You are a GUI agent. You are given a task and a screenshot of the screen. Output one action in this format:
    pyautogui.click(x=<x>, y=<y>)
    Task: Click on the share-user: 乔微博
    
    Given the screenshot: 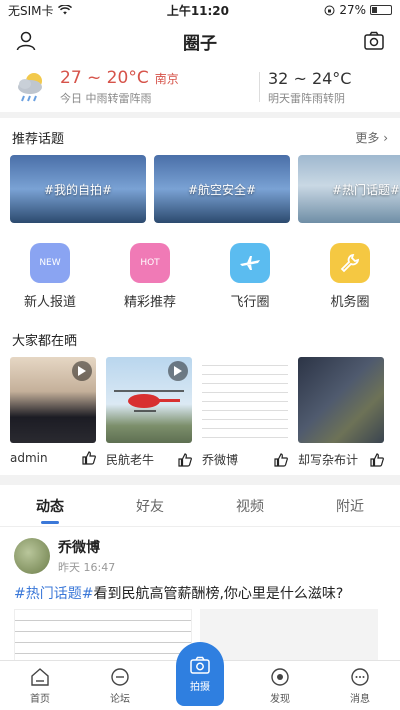 What is the action you would take?
    pyautogui.click(x=220, y=460)
    